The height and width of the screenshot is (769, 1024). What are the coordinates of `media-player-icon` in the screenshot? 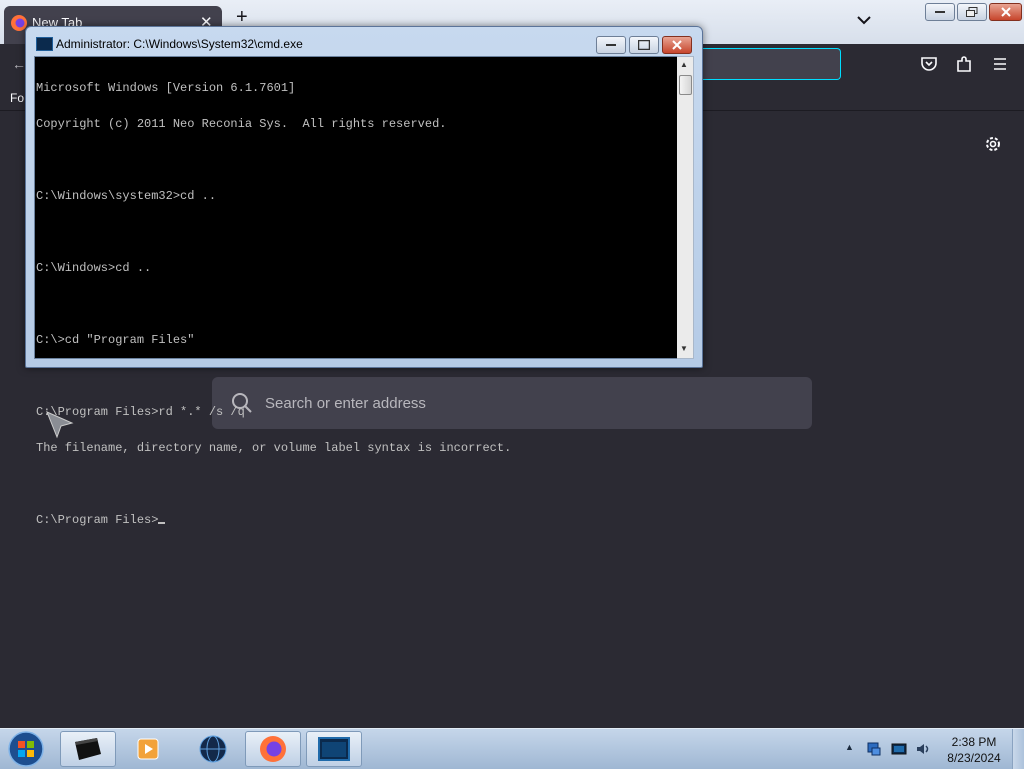 It's located at (148, 749).